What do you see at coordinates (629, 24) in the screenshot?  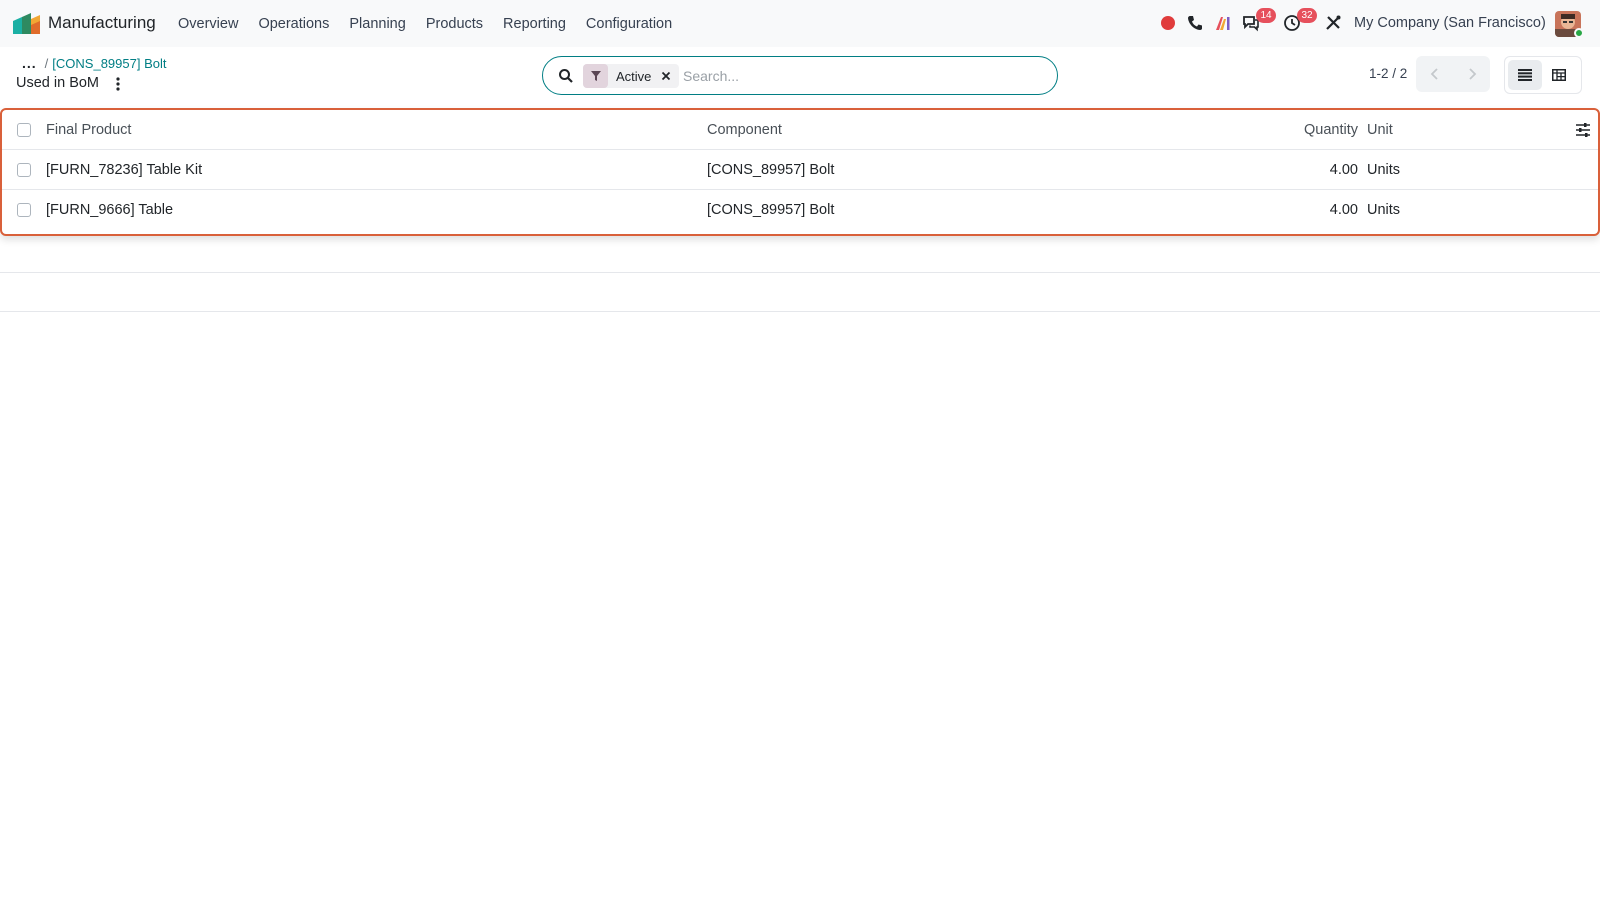 I see `menu-item-configuration: Configuration` at bounding box center [629, 24].